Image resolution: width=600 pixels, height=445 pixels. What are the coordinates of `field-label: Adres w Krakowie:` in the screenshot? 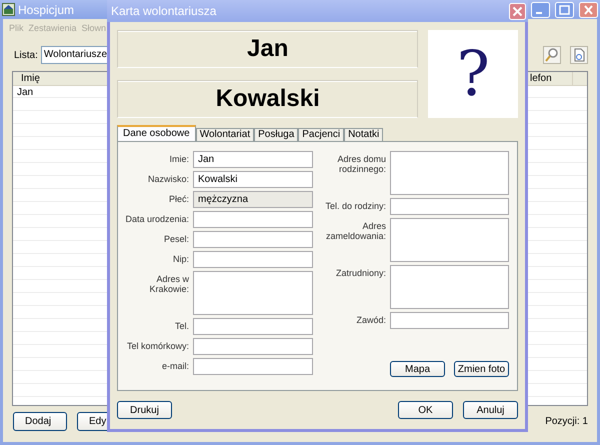 It's located at (168, 284).